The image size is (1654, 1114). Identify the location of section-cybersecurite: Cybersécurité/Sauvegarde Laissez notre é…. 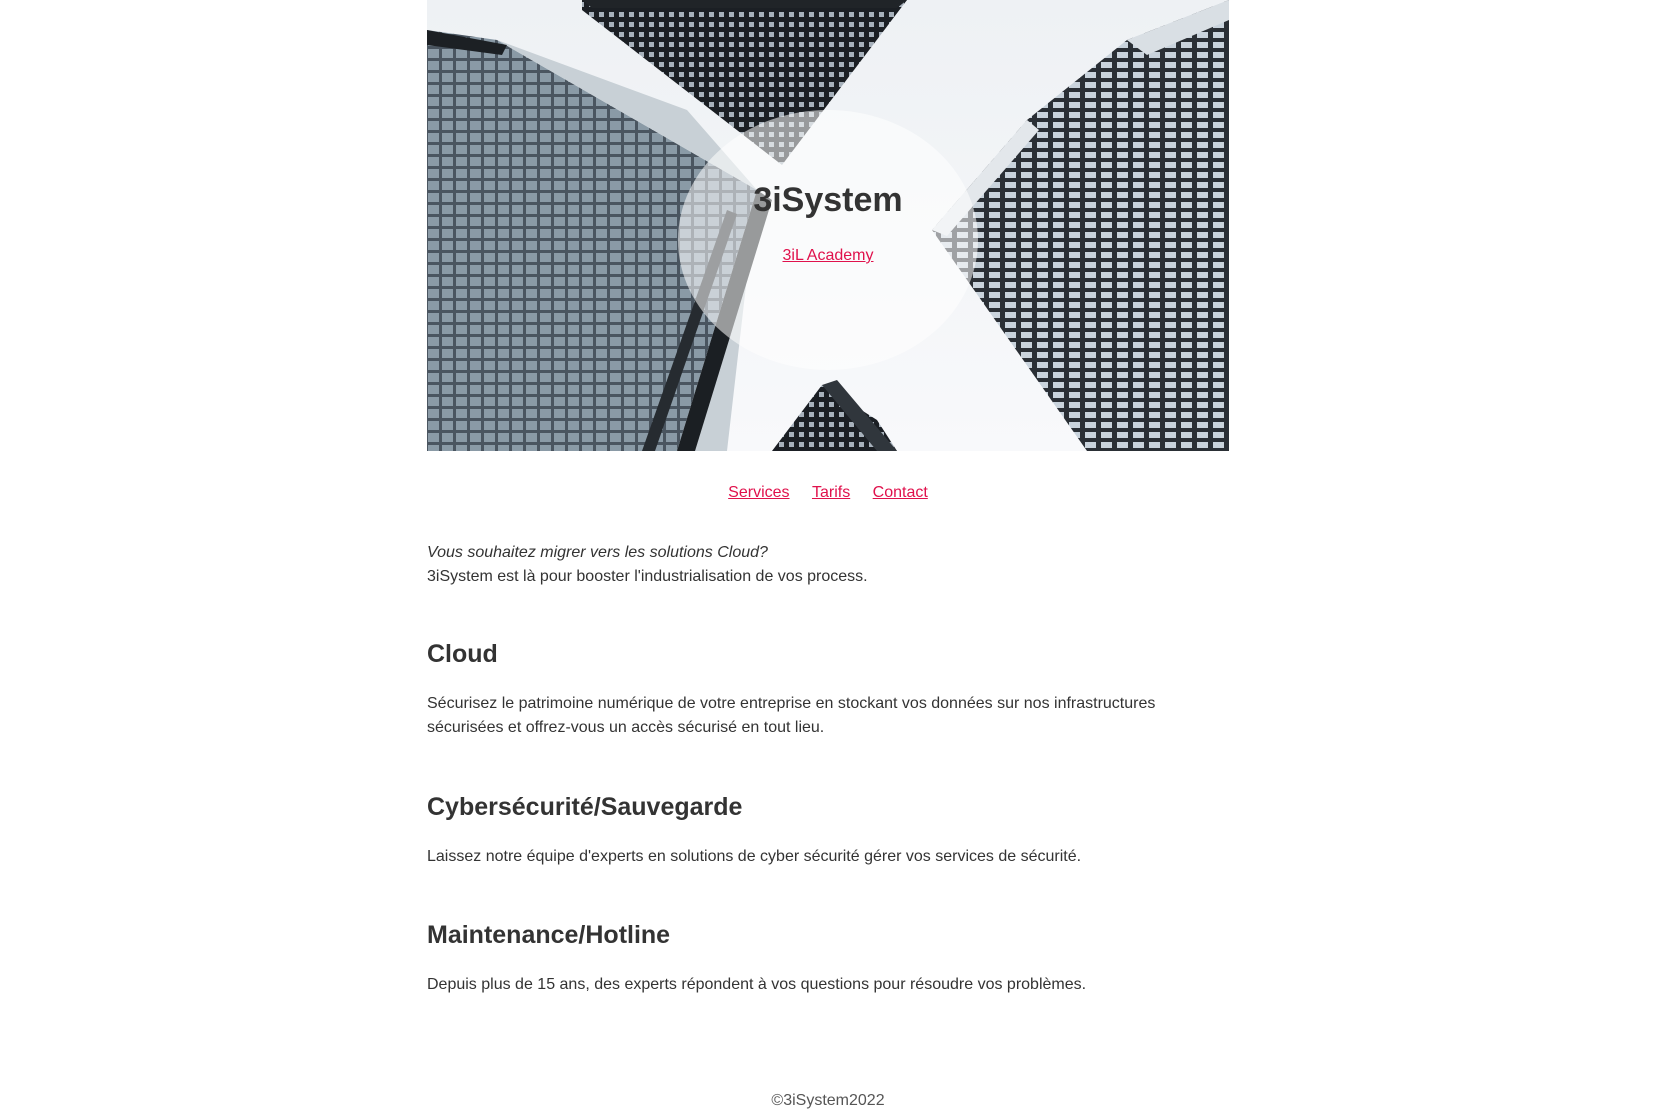
(828, 832).